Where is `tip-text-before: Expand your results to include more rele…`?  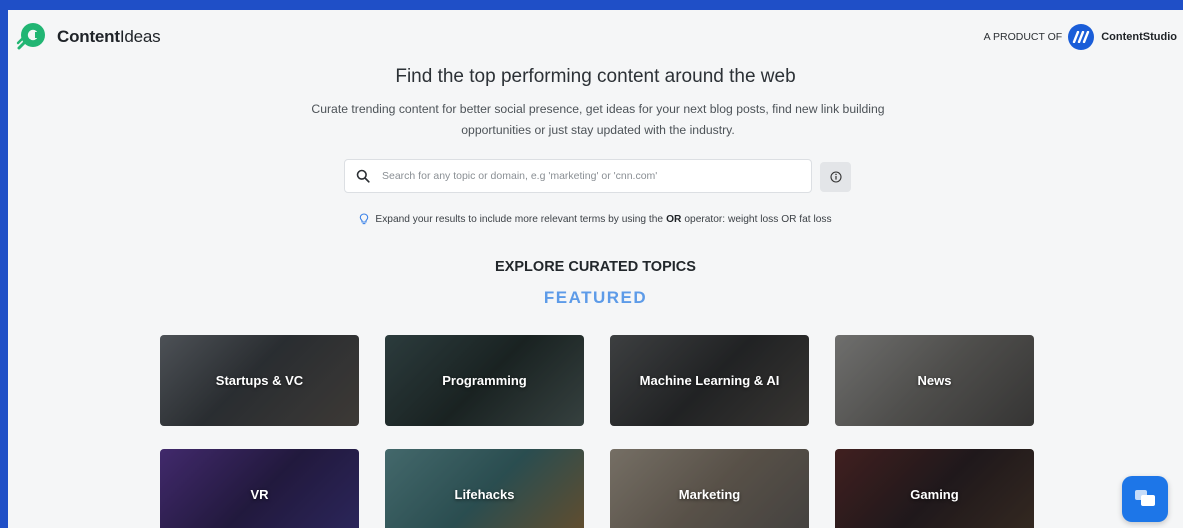 tip-text-before: Expand your results to include more rele… is located at coordinates (519, 219).